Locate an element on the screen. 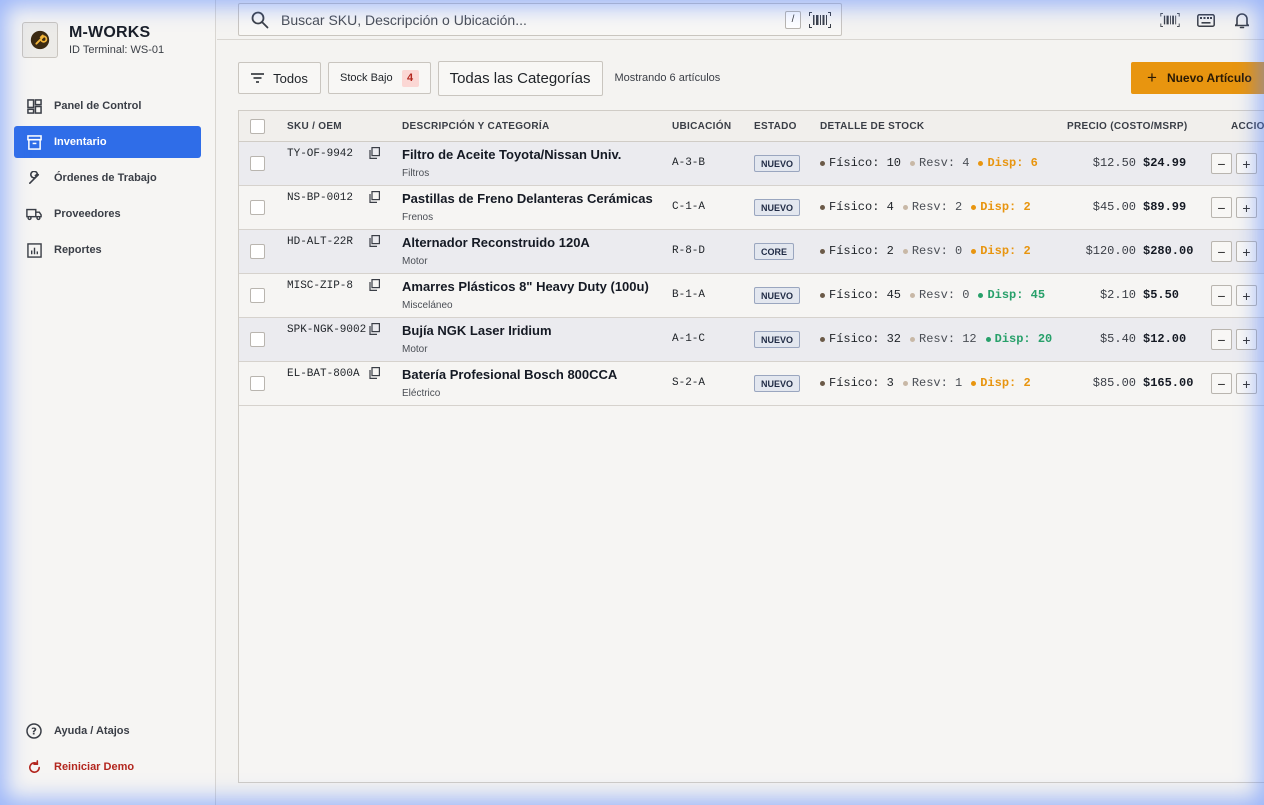 The image size is (1264, 805). help-shortcuts-button: ? Ayuda / Atajos is located at coordinates (107, 731).